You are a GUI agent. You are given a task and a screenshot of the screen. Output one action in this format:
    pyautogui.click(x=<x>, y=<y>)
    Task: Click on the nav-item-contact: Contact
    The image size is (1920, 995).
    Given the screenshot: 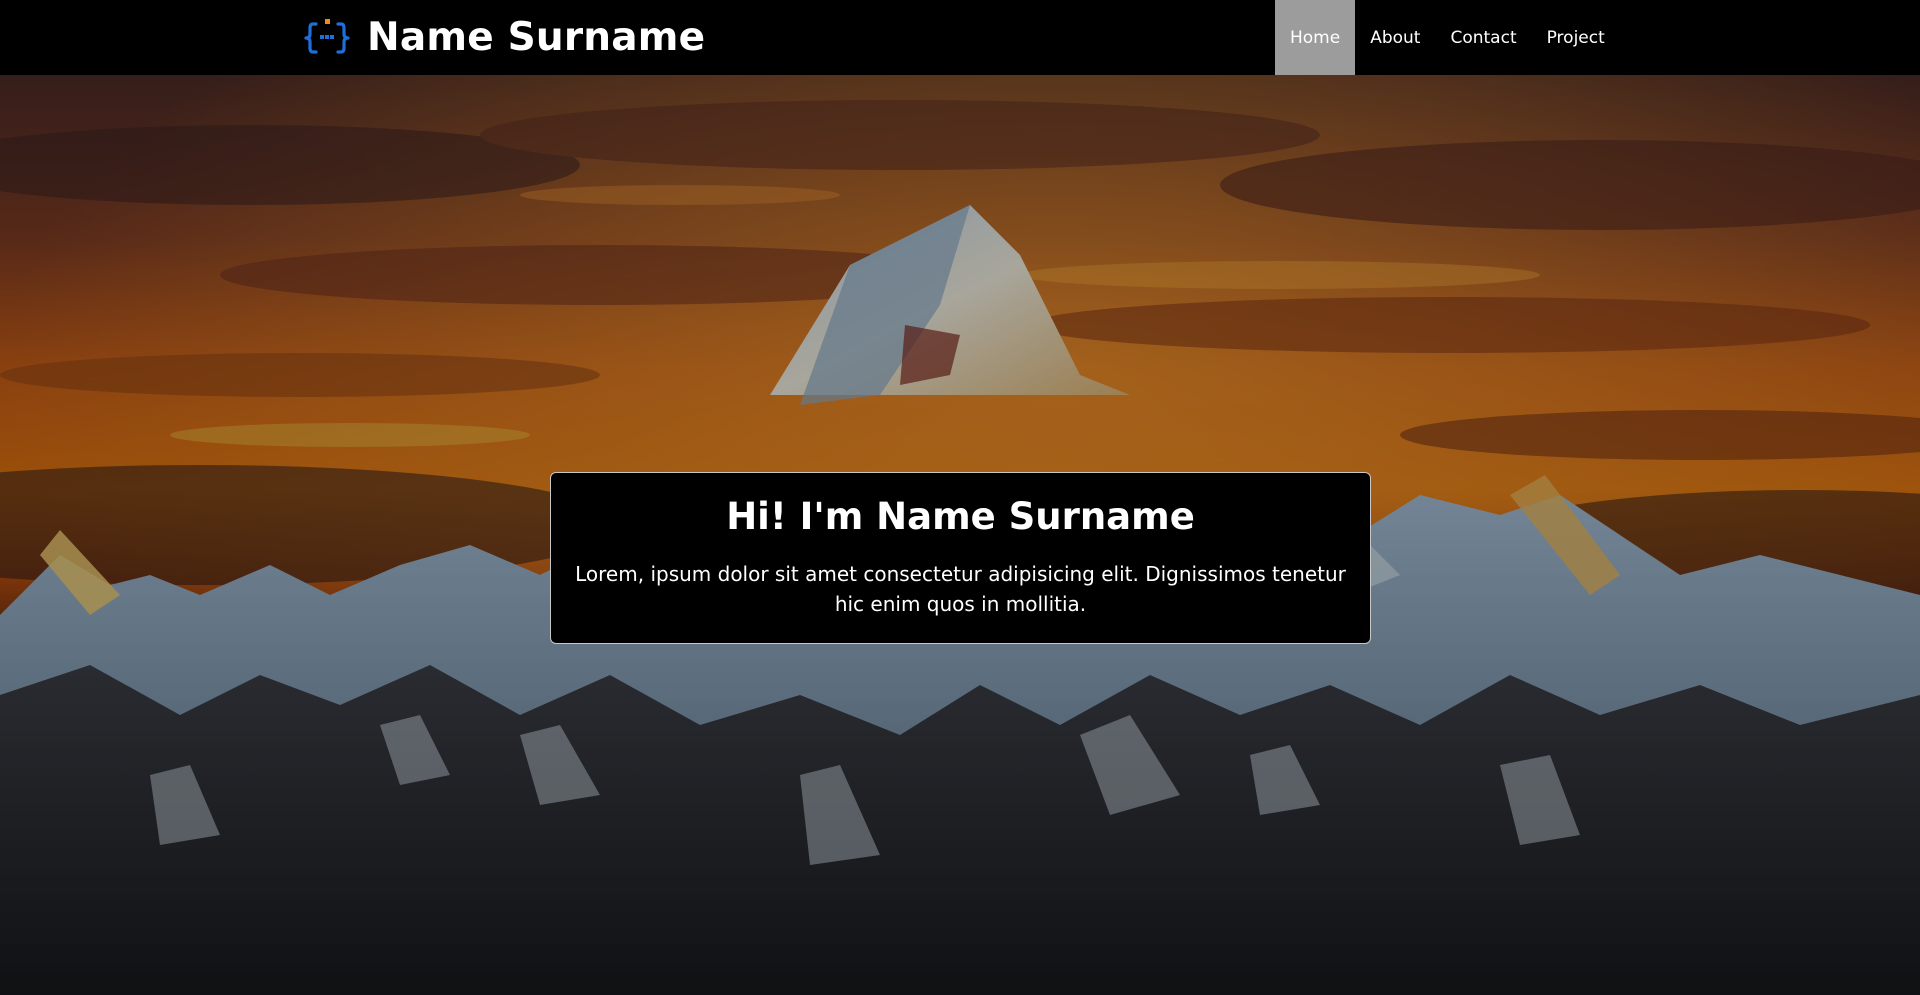 What is the action you would take?
    pyautogui.click(x=1483, y=37)
    